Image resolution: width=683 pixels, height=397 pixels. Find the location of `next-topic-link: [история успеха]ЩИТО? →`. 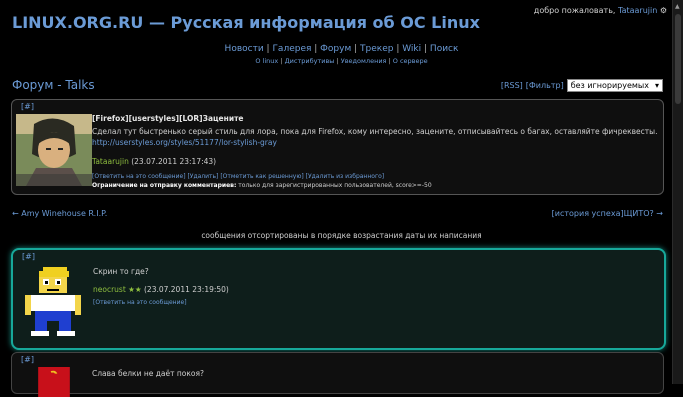

next-topic-link: [история успеха]ЩИТО? → is located at coordinates (607, 213).